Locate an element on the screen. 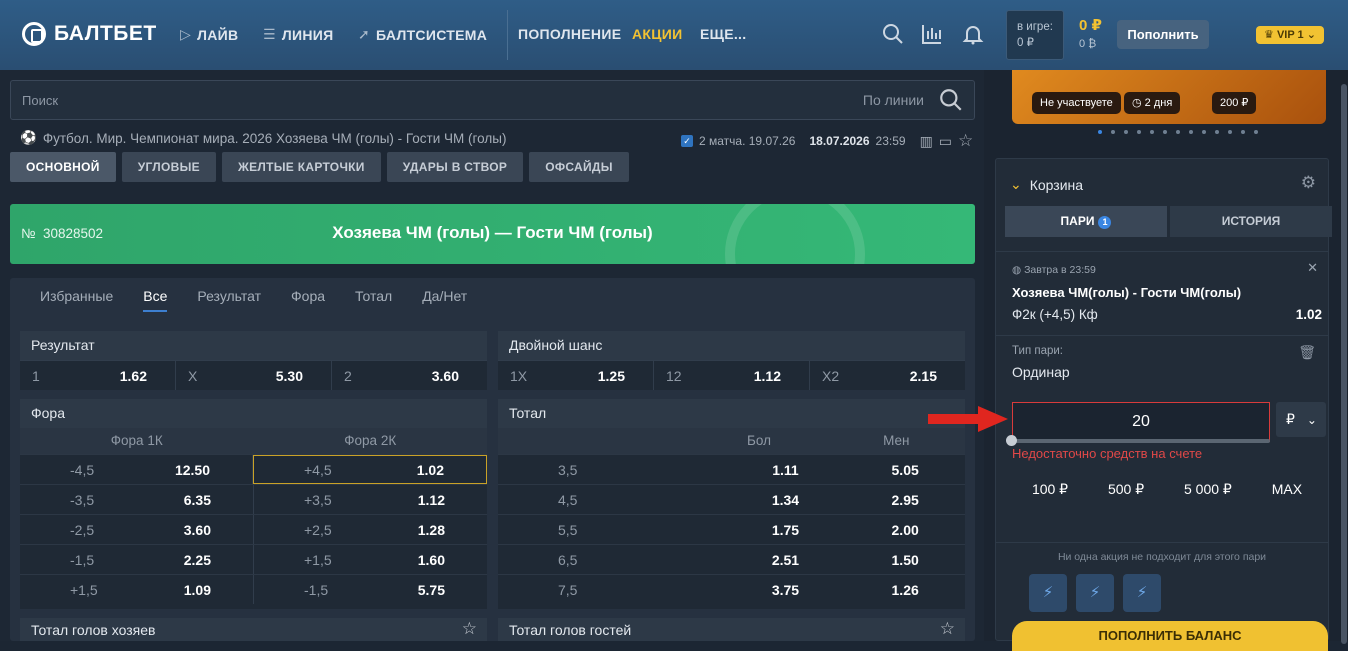 The height and width of the screenshot is (651, 1348). odd-cell: 1 1.62 is located at coordinates (98, 375).